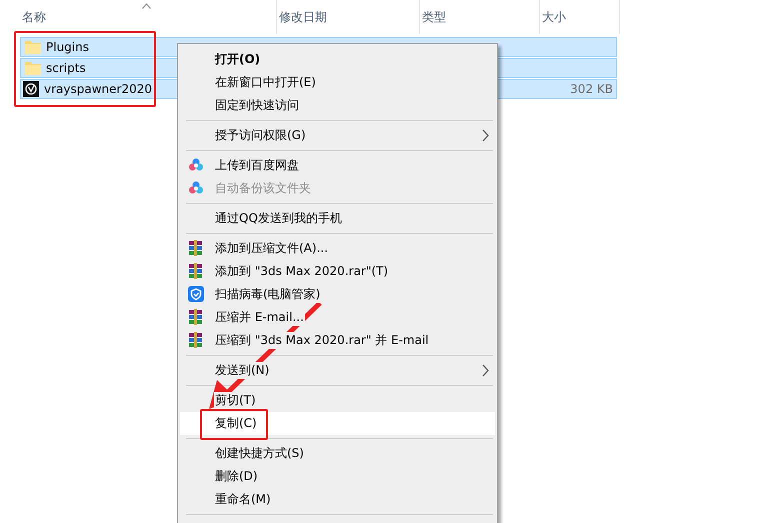 The width and height of the screenshot is (782, 523). I want to click on file-name: Plugins, so click(67, 47).